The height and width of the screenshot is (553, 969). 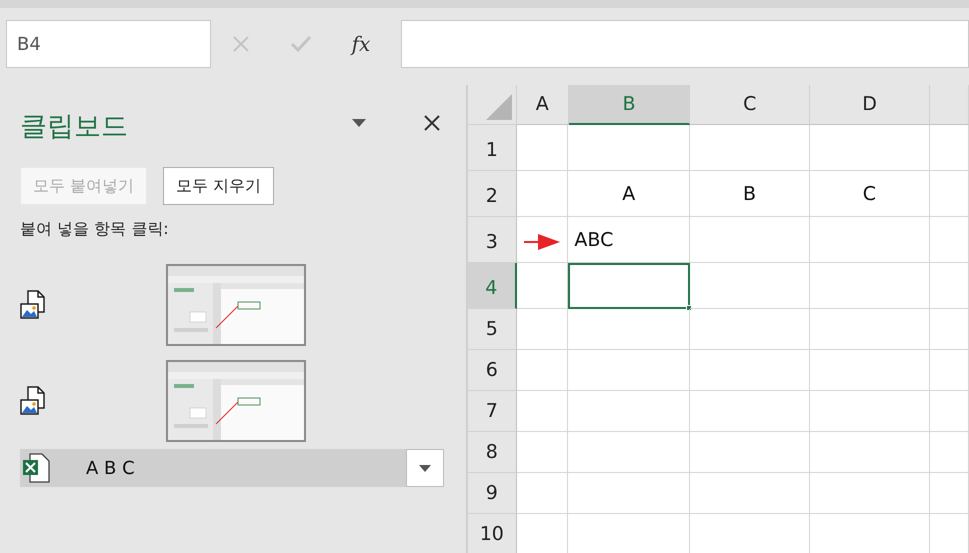 I want to click on instruction-text: 붙여 넣을 항목 클릭:, so click(x=95, y=229).